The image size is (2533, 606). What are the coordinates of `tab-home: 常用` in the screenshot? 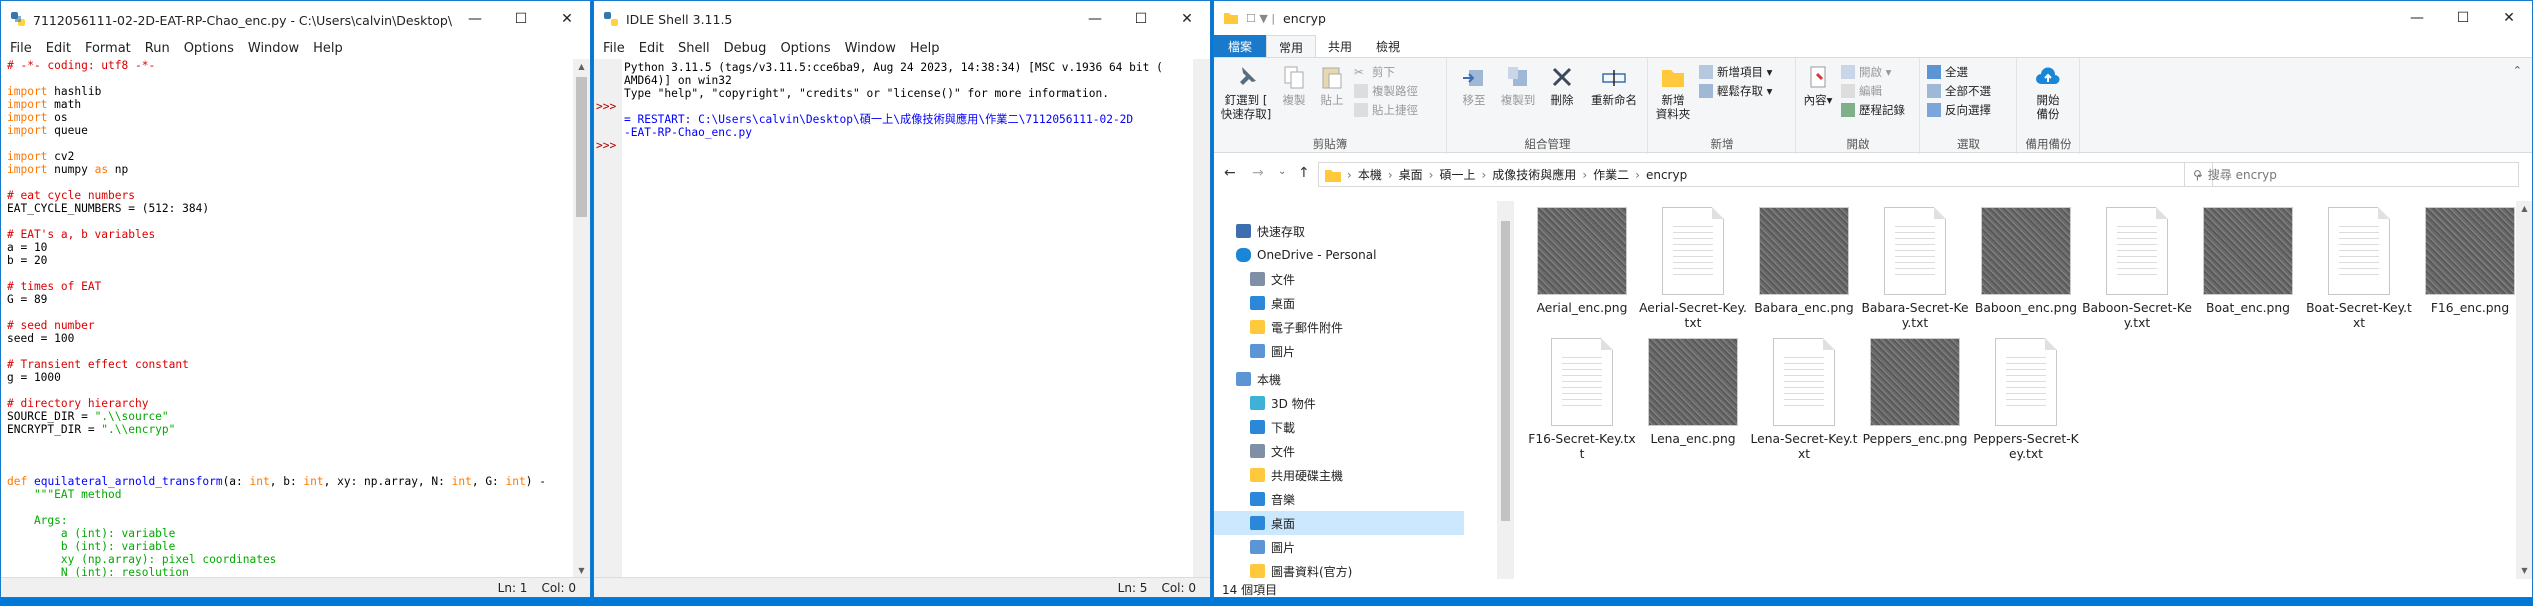 It's located at (1291, 46).